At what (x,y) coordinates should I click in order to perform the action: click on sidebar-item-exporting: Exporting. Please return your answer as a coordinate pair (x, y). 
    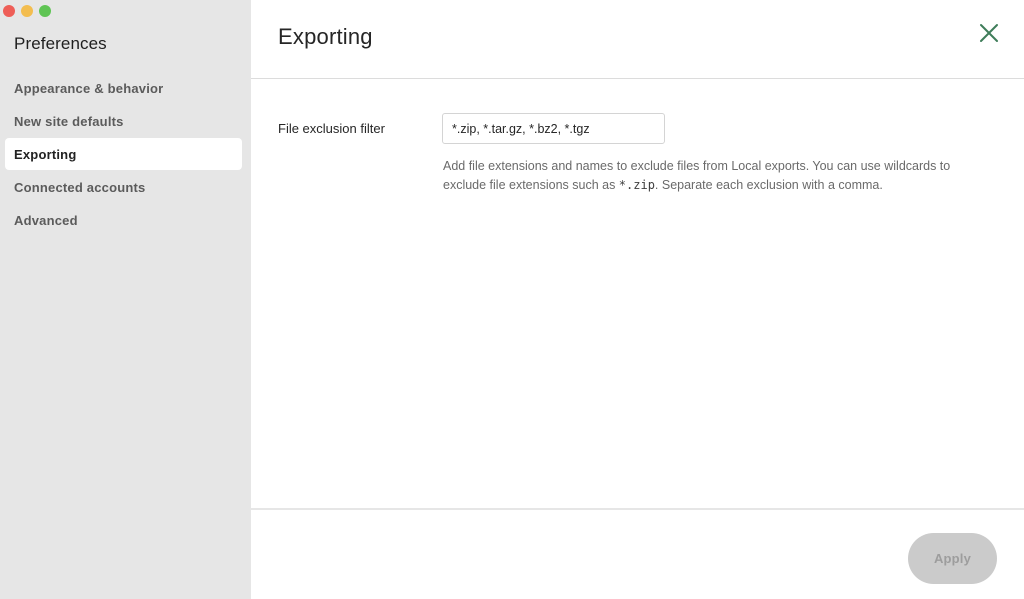
    Looking at the image, I should click on (123, 154).